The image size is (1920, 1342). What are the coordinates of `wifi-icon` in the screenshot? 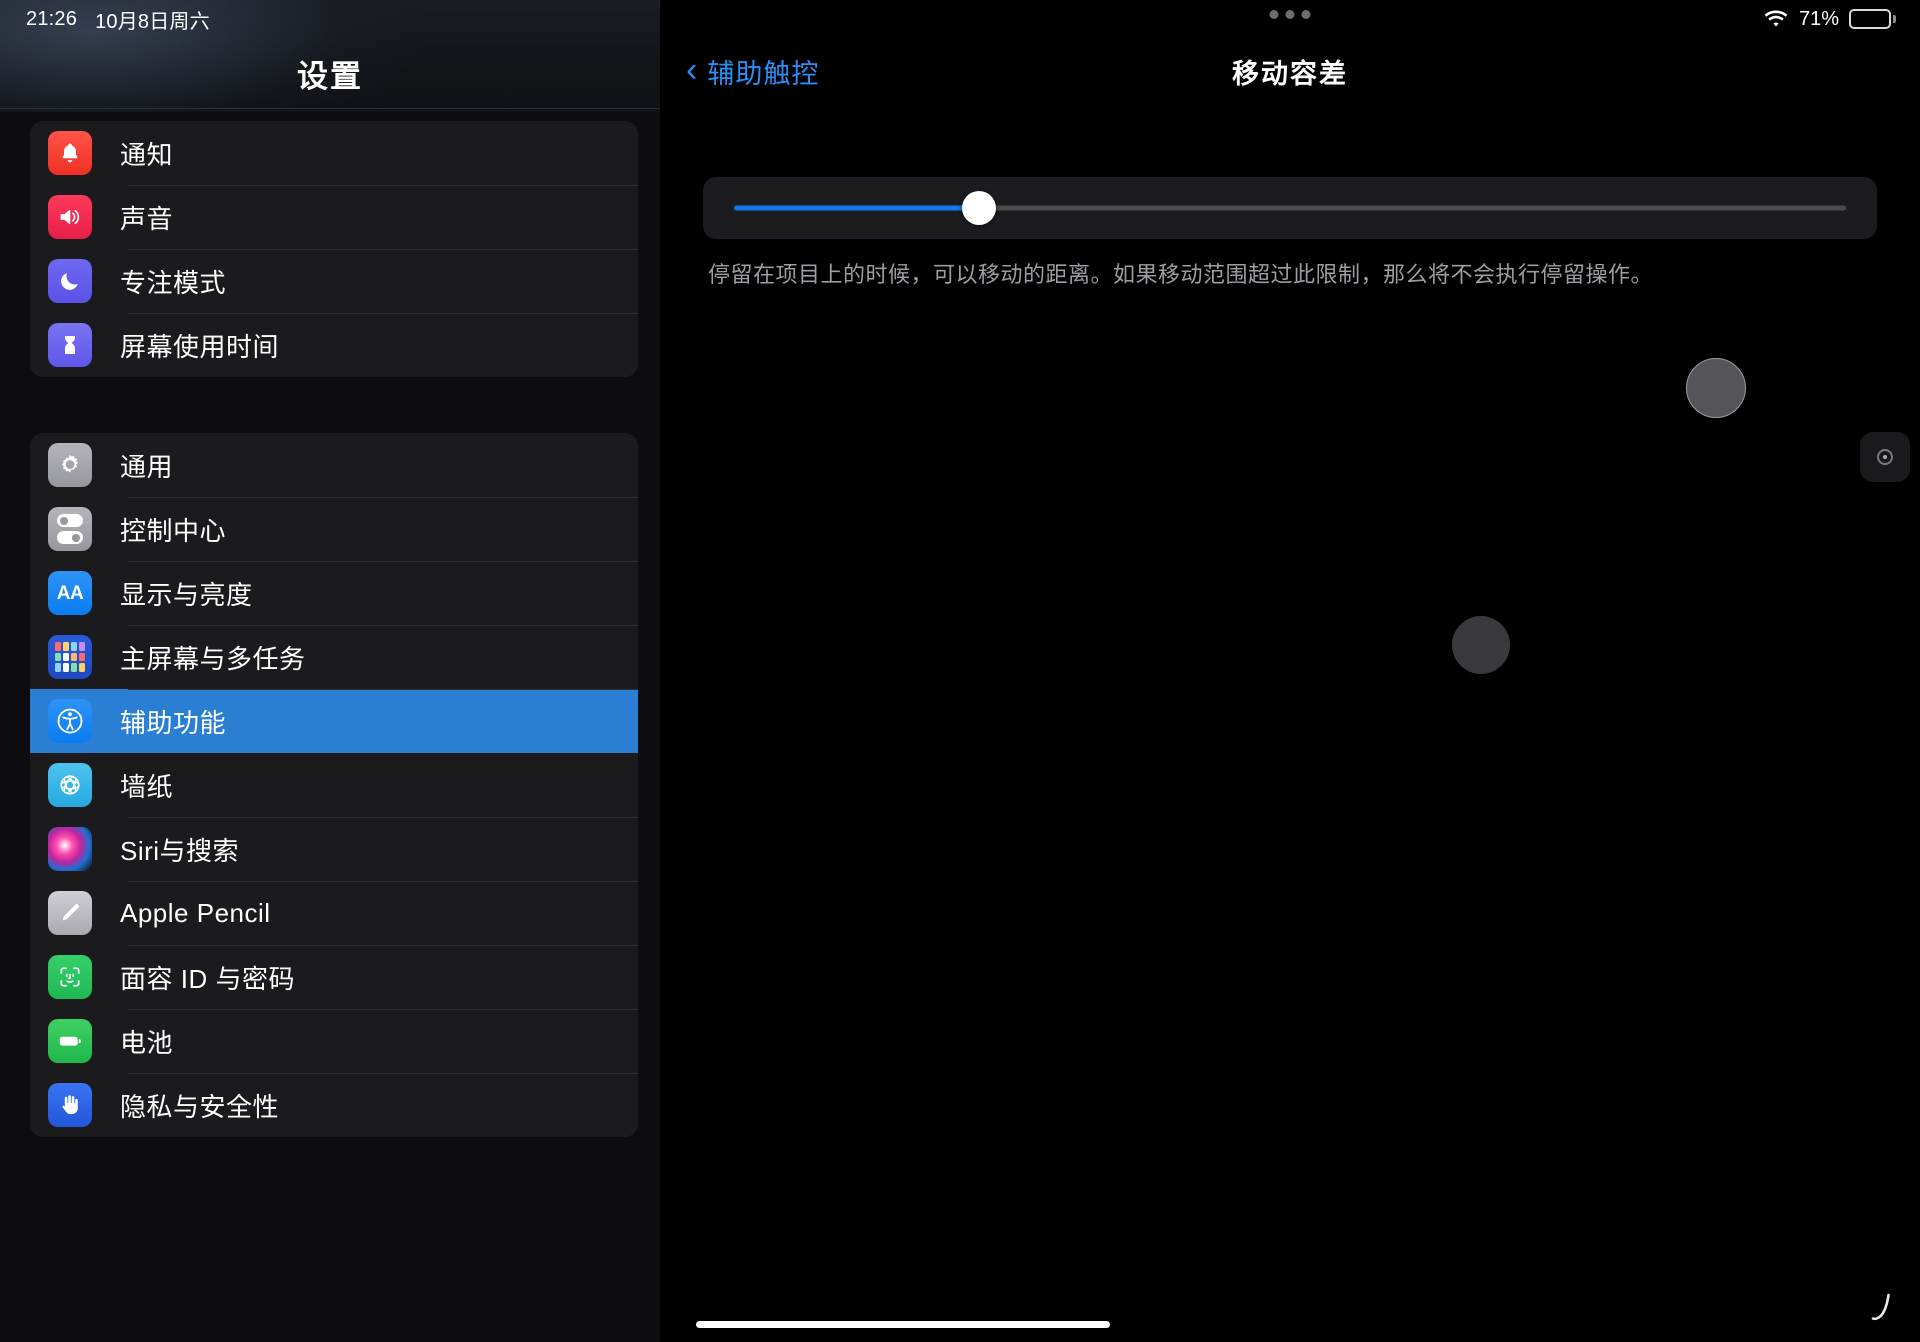 It's located at (1776, 19).